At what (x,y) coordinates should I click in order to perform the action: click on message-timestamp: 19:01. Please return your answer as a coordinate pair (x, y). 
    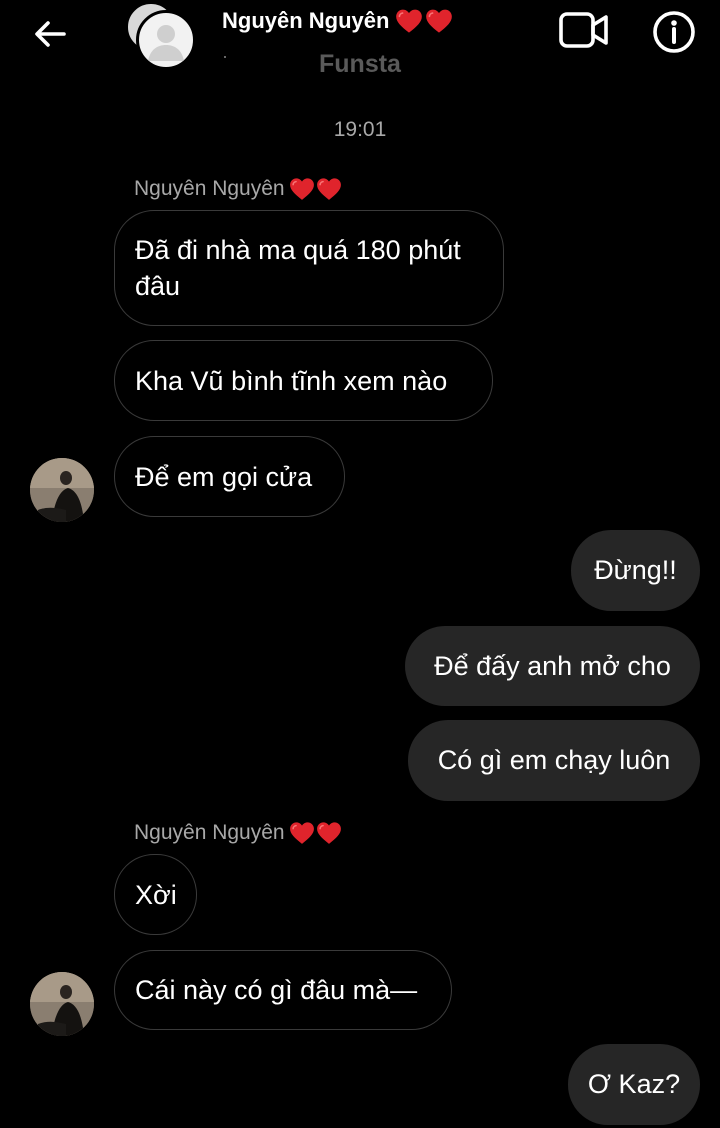
    Looking at the image, I should click on (360, 129).